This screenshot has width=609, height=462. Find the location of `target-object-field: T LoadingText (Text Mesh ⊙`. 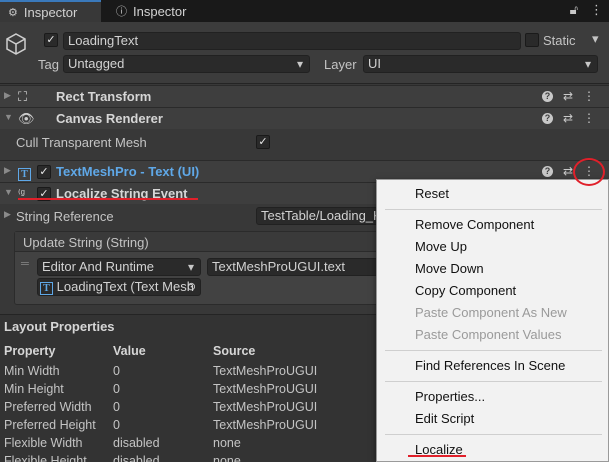

target-object-field: T LoadingText (Text Mesh ⊙ is located at coordinates (119, 287).